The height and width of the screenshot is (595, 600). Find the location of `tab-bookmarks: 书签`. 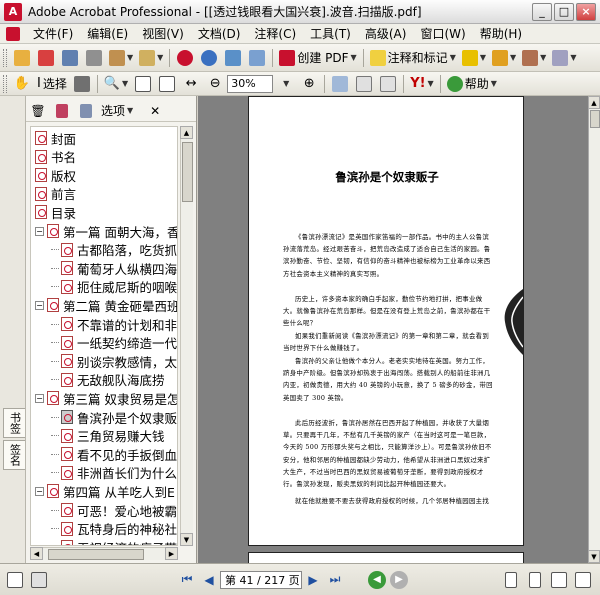

tab-bookmarks: 书签 is located at coordinates (14, 423).